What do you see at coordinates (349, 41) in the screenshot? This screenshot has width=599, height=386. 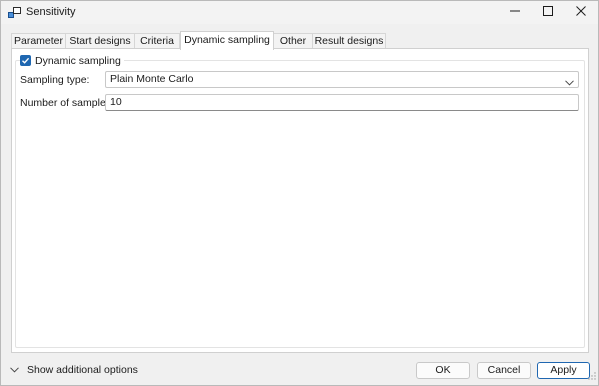 I see `tab-result-designs: Result designs` at bounding box center [349, 41].